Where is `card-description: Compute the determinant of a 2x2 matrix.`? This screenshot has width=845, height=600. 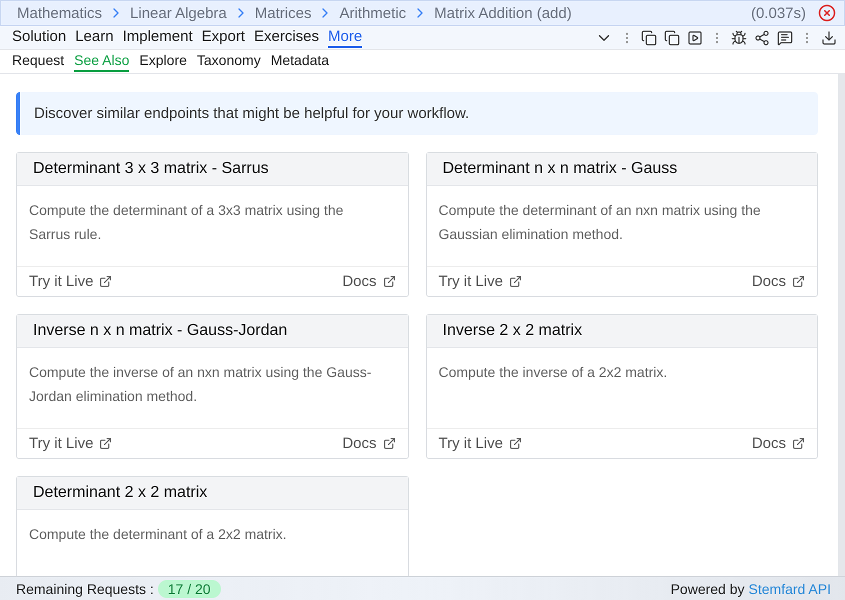
card-description: Compute the determinant of a 2x2 matrix. is located at coordinates (158, 534).